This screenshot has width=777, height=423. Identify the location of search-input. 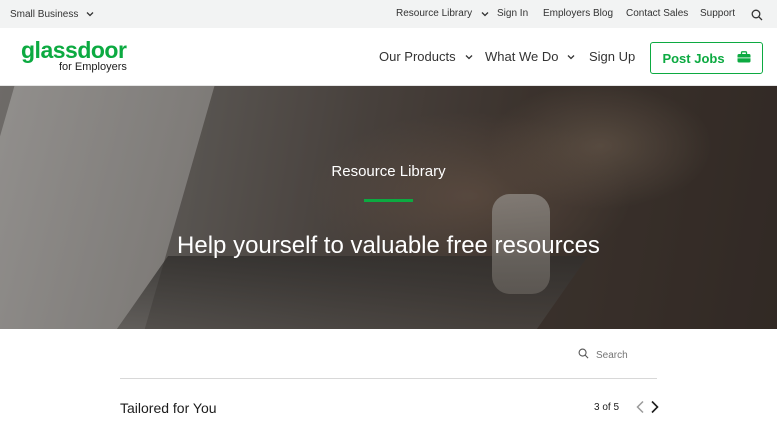
(626, 355).